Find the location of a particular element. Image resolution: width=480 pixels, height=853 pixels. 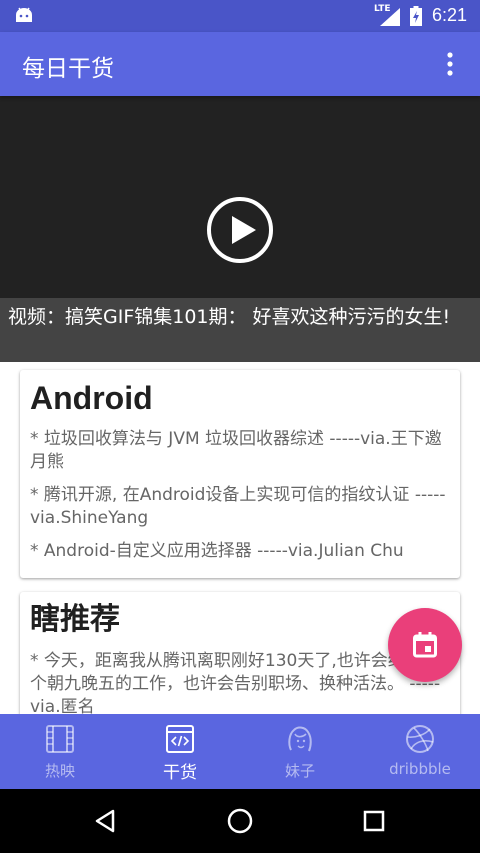

bottom-navigation: 热映 干货 妹子 dribbble is located at coordinates (240, 751).